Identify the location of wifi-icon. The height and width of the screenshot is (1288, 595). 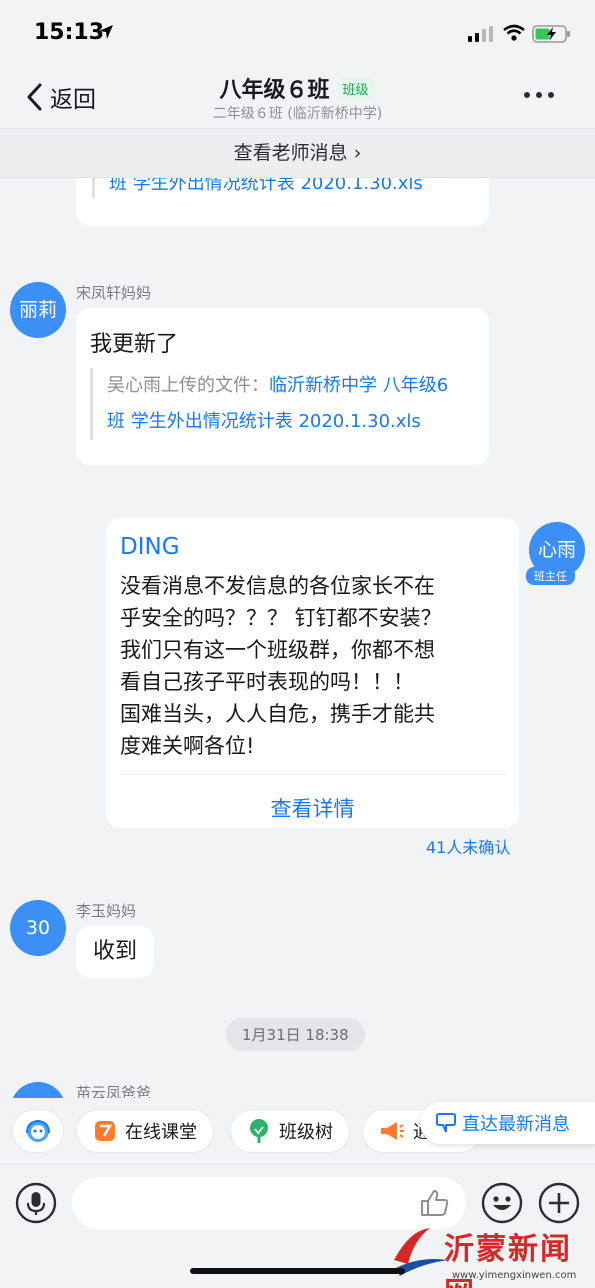
(514, 32).